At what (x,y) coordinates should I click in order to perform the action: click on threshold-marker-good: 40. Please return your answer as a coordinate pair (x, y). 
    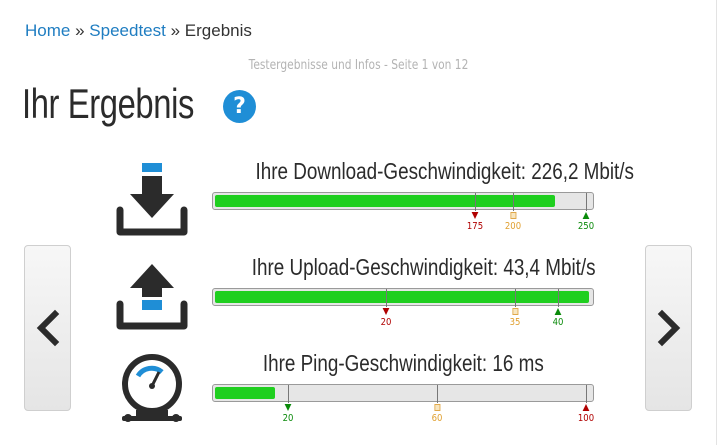
    Looking at the image, I should click on (558, 318).